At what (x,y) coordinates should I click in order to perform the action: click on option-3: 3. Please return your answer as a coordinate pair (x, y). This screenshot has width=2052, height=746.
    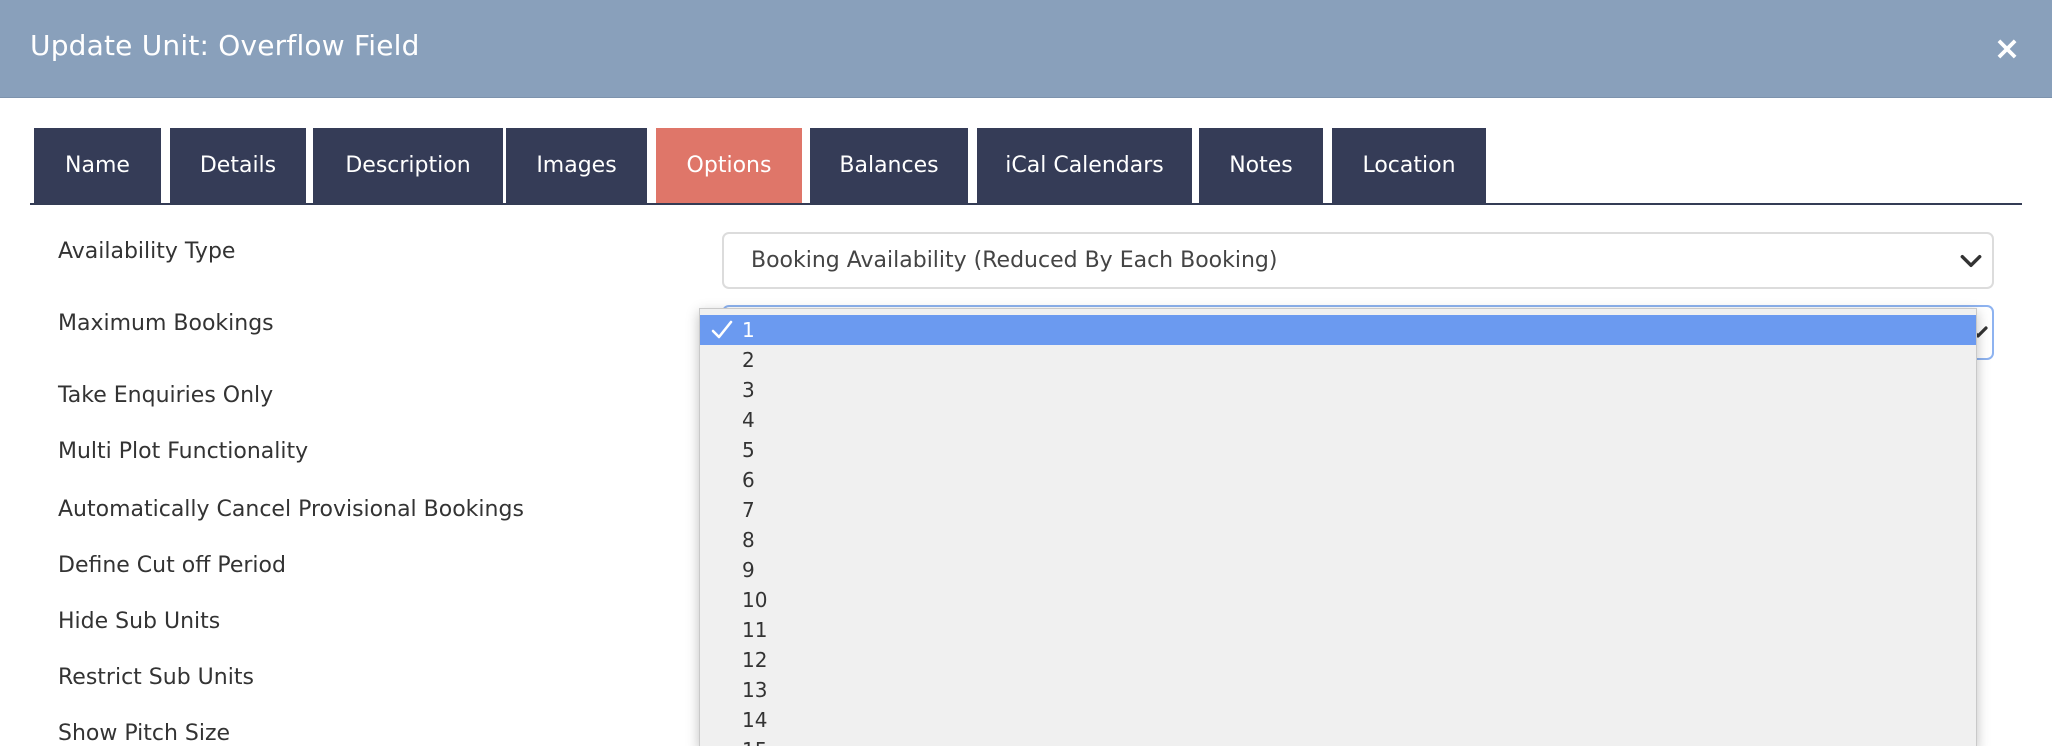
    Looking at the image, I should click on (1338, 390).